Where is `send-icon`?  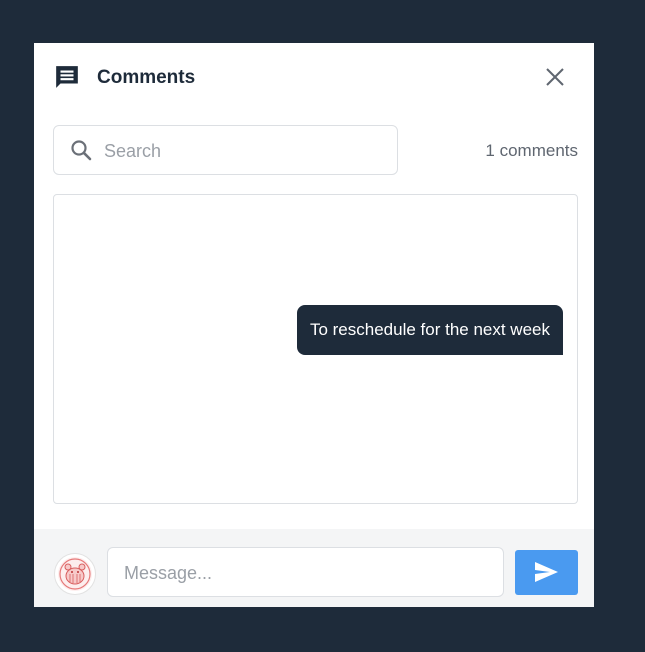 send-icon is located at coordinates (546, 572).